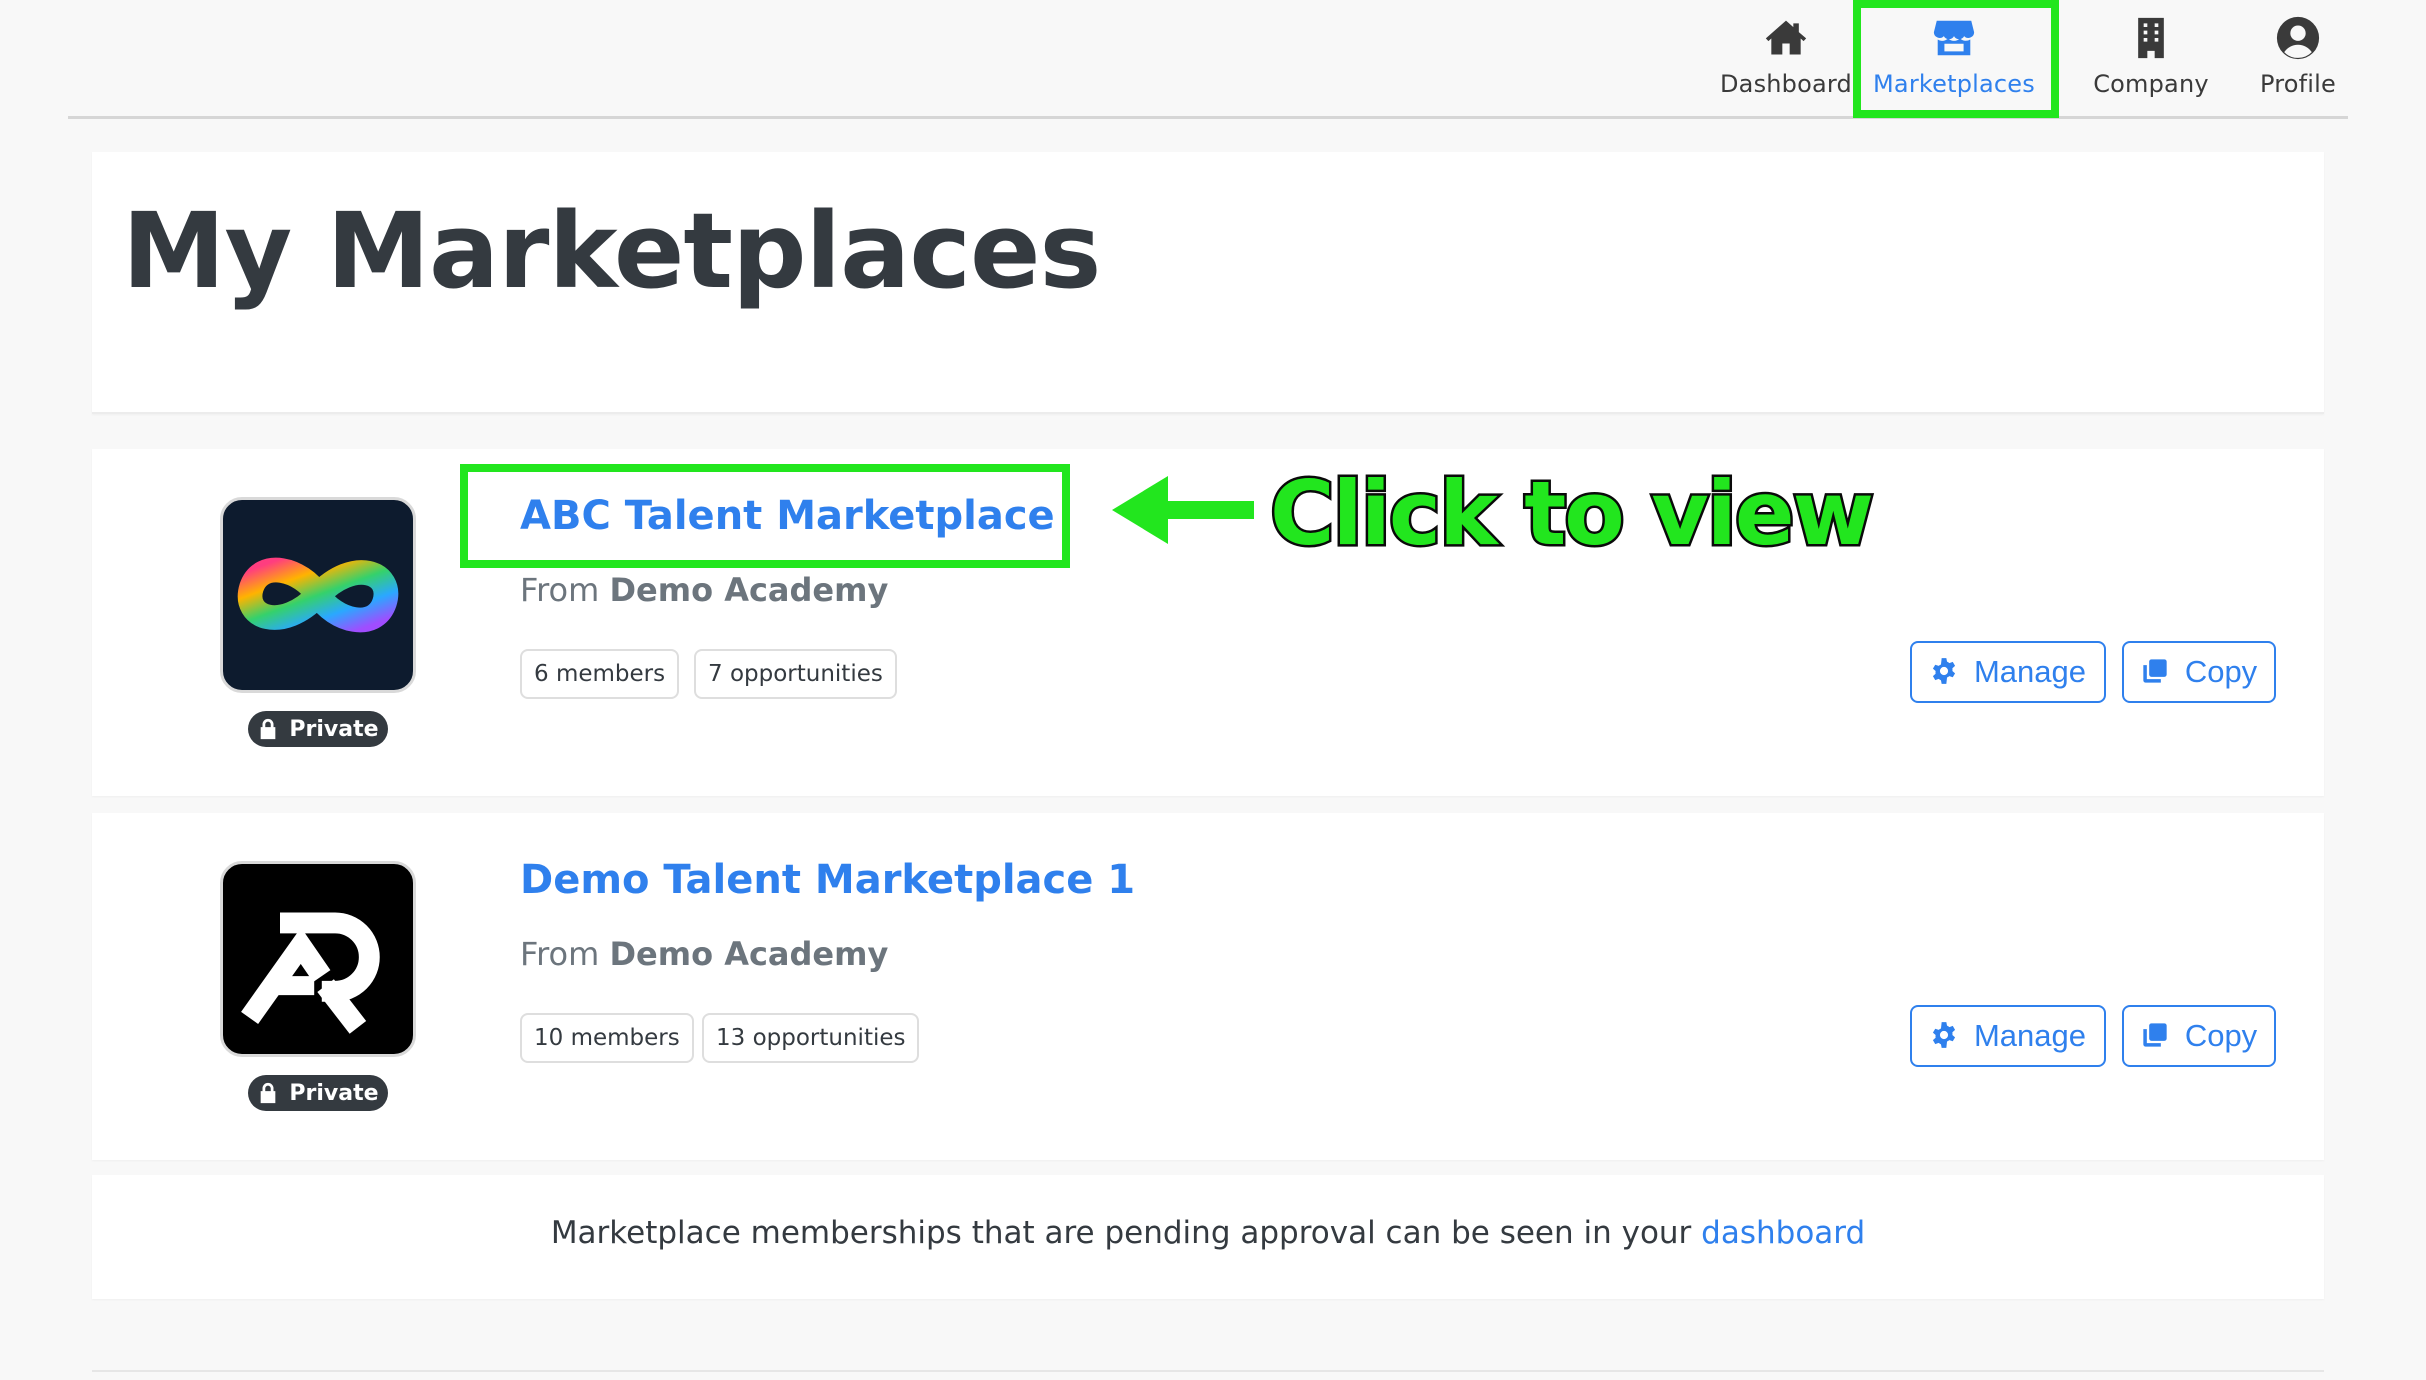  What do you see at coordinates (787, 516) in the screenshot?
I see `marketplace-name-link: ABC Talent Marketplace` at bounding box center [787, 516].